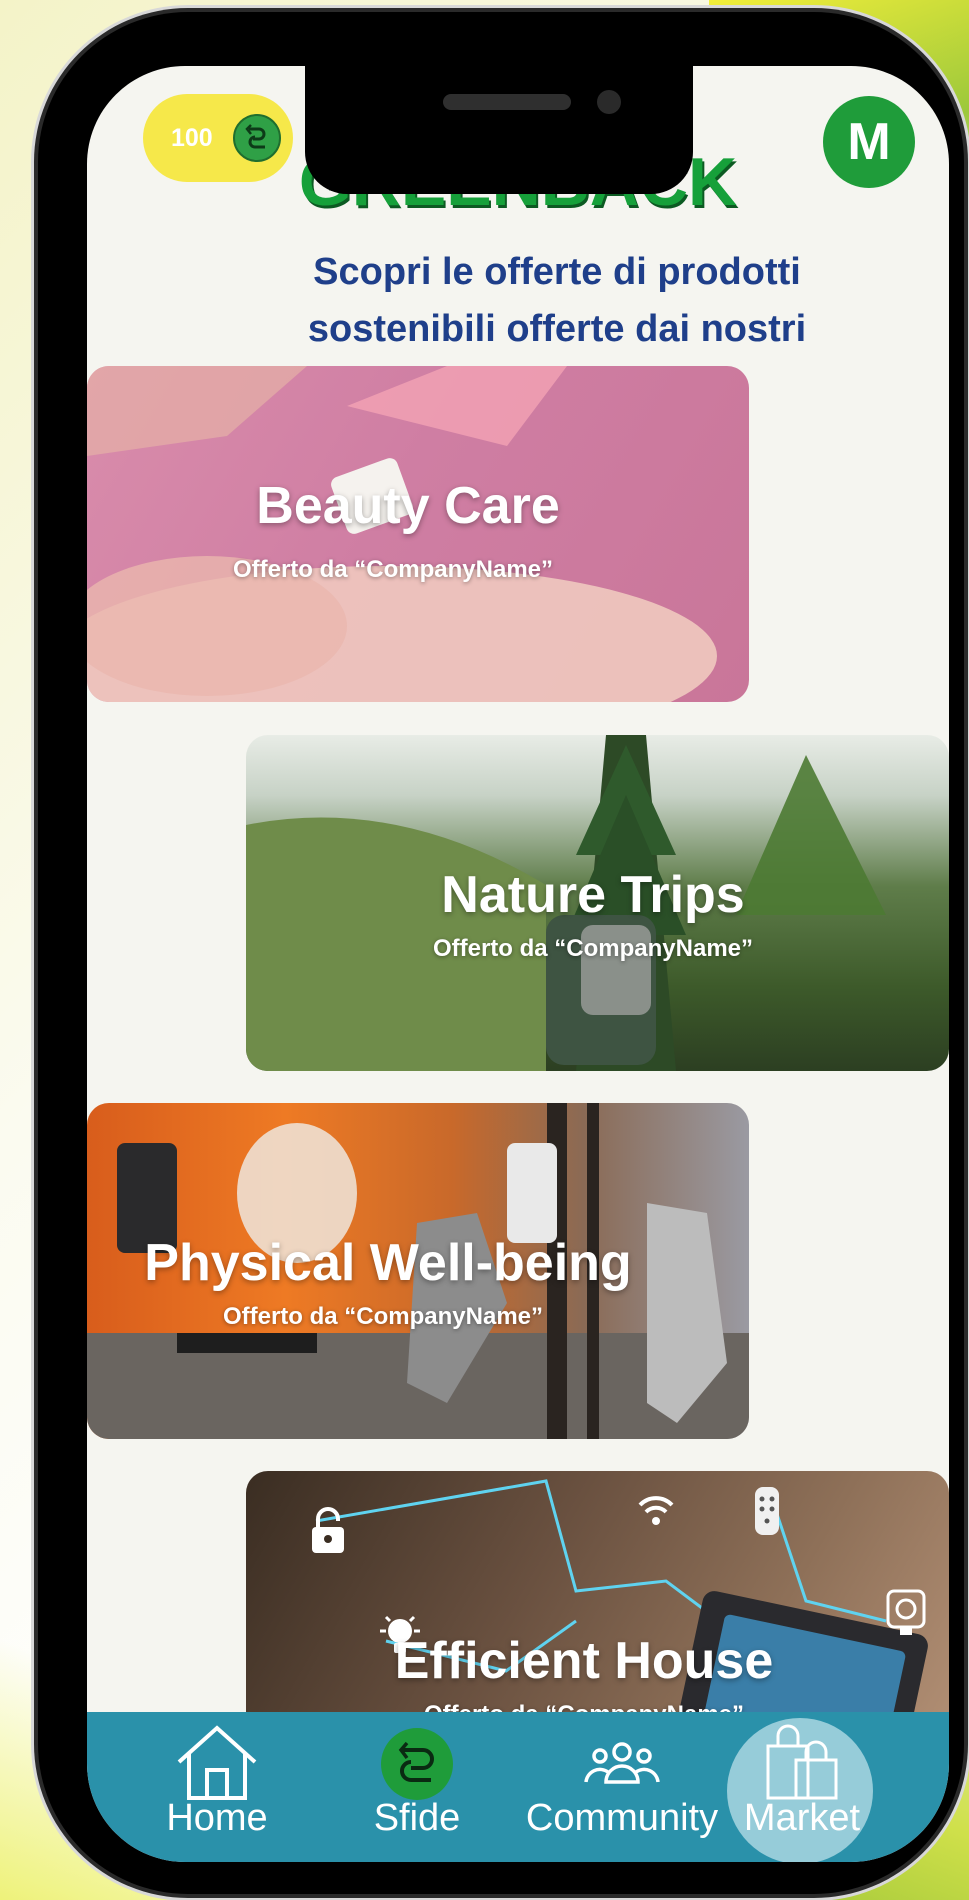 This screenshot has height=1900, width=969. What do you see at coordinates (217, 1764) in the screenshot?
I see `home-icon` at bounding box center [217, 1764].